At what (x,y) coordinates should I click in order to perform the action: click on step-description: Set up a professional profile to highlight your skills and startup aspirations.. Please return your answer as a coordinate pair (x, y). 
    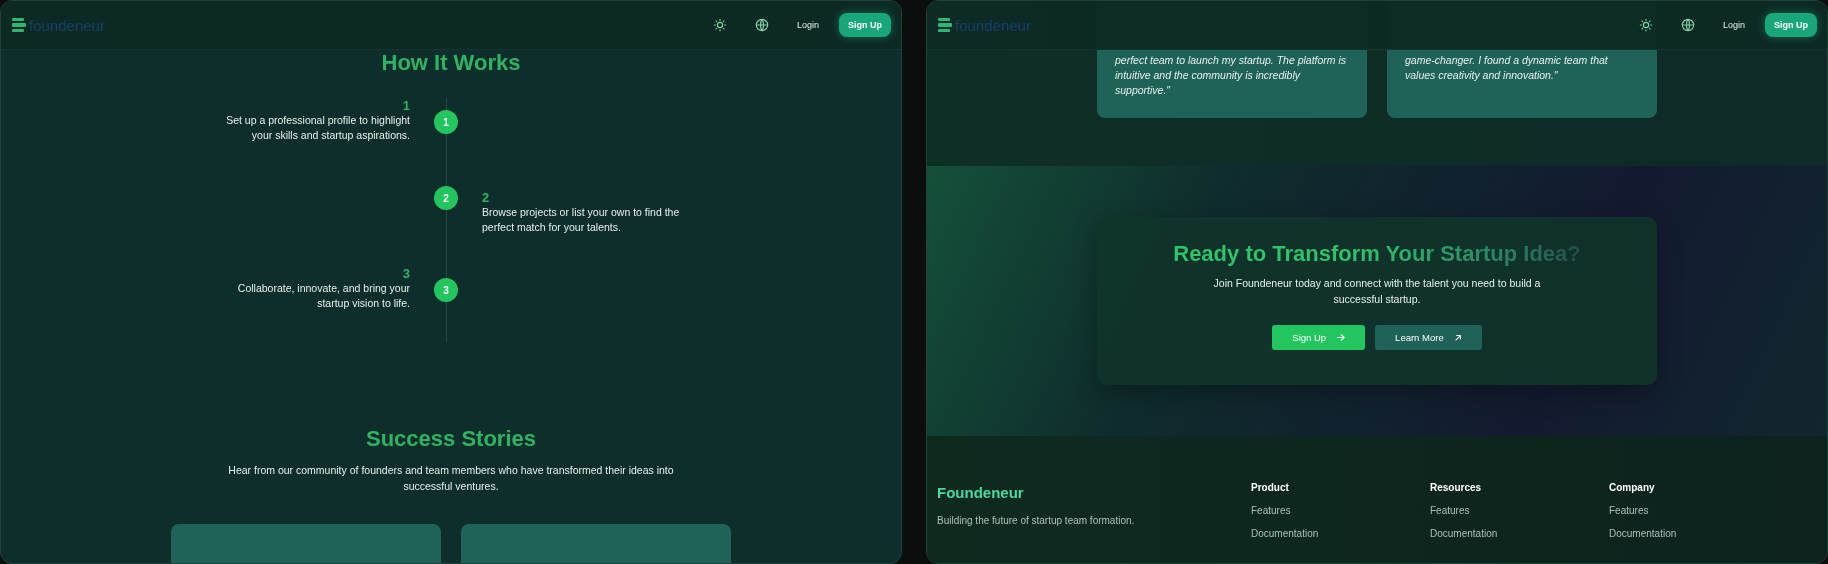
    Looking at the image, I should click on (318, 127).